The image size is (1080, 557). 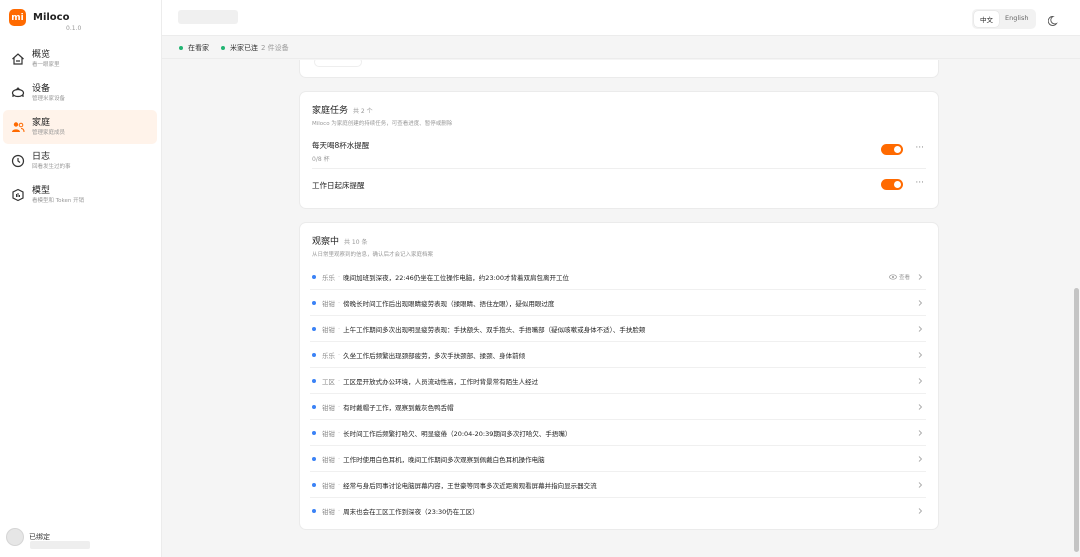 I want to click on observation-text: 久坐工作后频繁出现颈部疲劳，多次手扶颈部、揉颈、身体前倾, so click(x=434, y=355).